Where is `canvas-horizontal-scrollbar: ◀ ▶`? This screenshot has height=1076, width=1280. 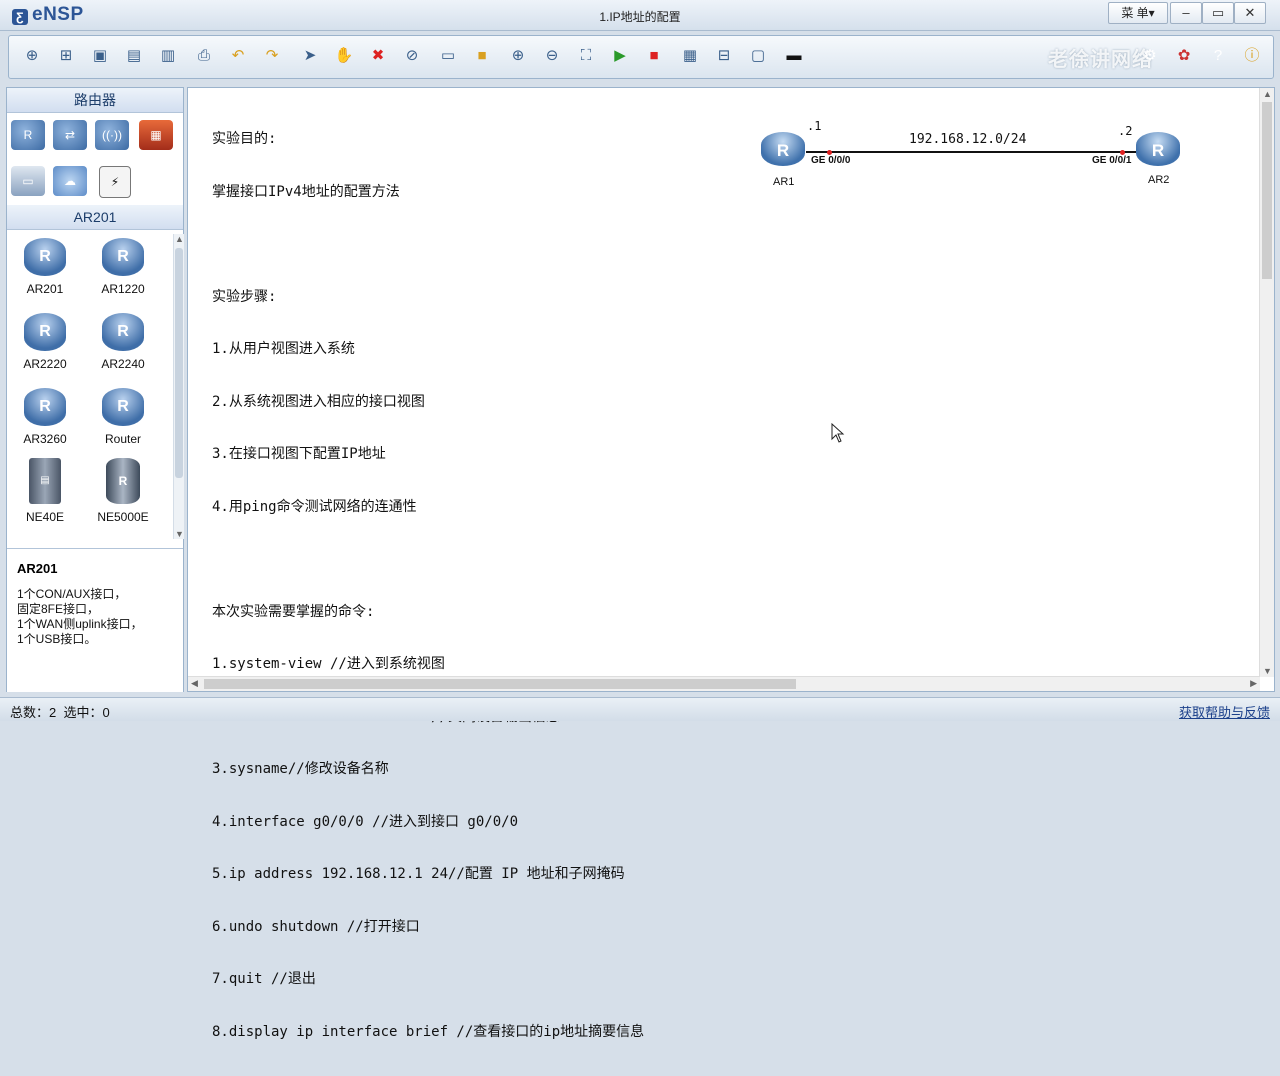 canvas-horizontal-scrollbar: ◀ ▶ is located at coordinates (724, 683).